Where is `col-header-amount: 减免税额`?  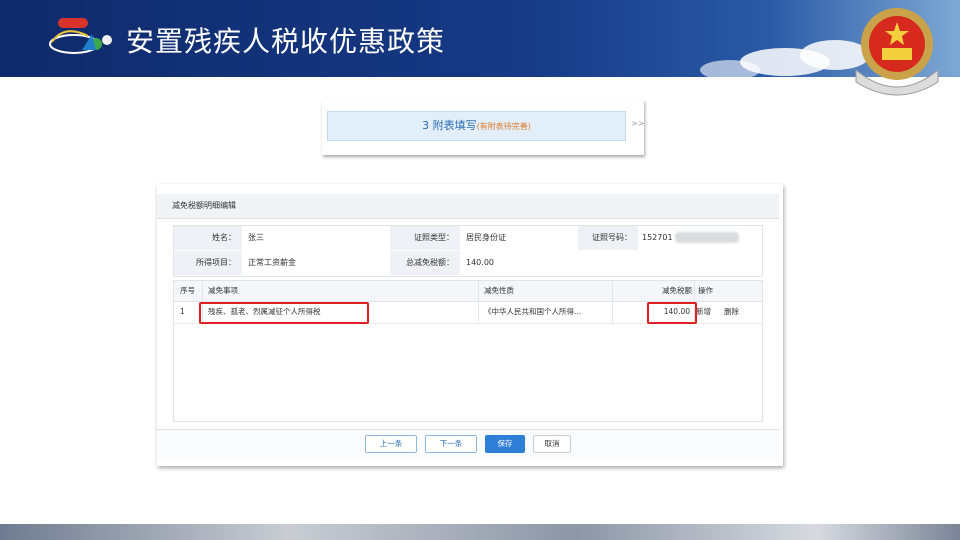
col-header-amount: 减免税额 is located at coordinates (677, 290).